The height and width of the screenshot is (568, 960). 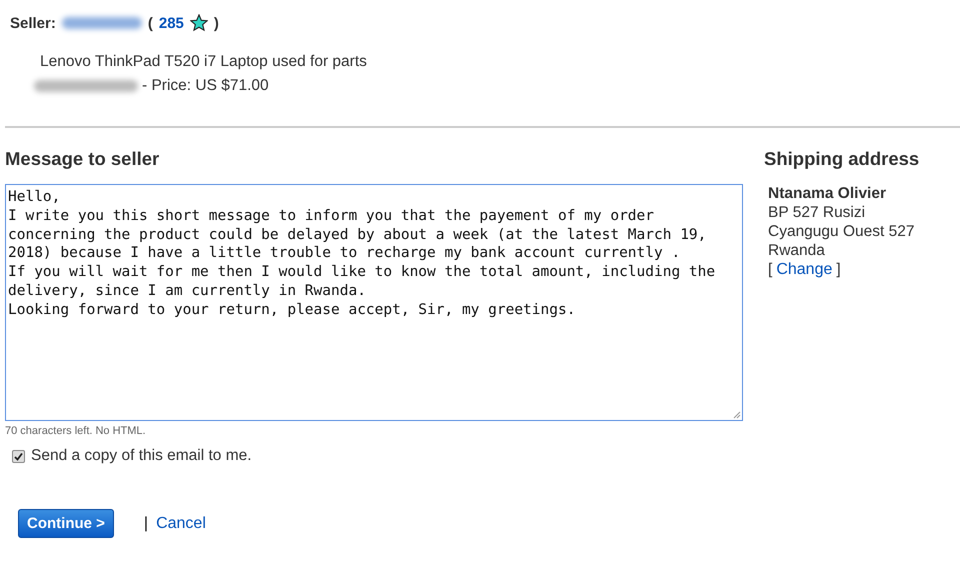 I want to click on copy-checkbox, so click(x=18, y=456).